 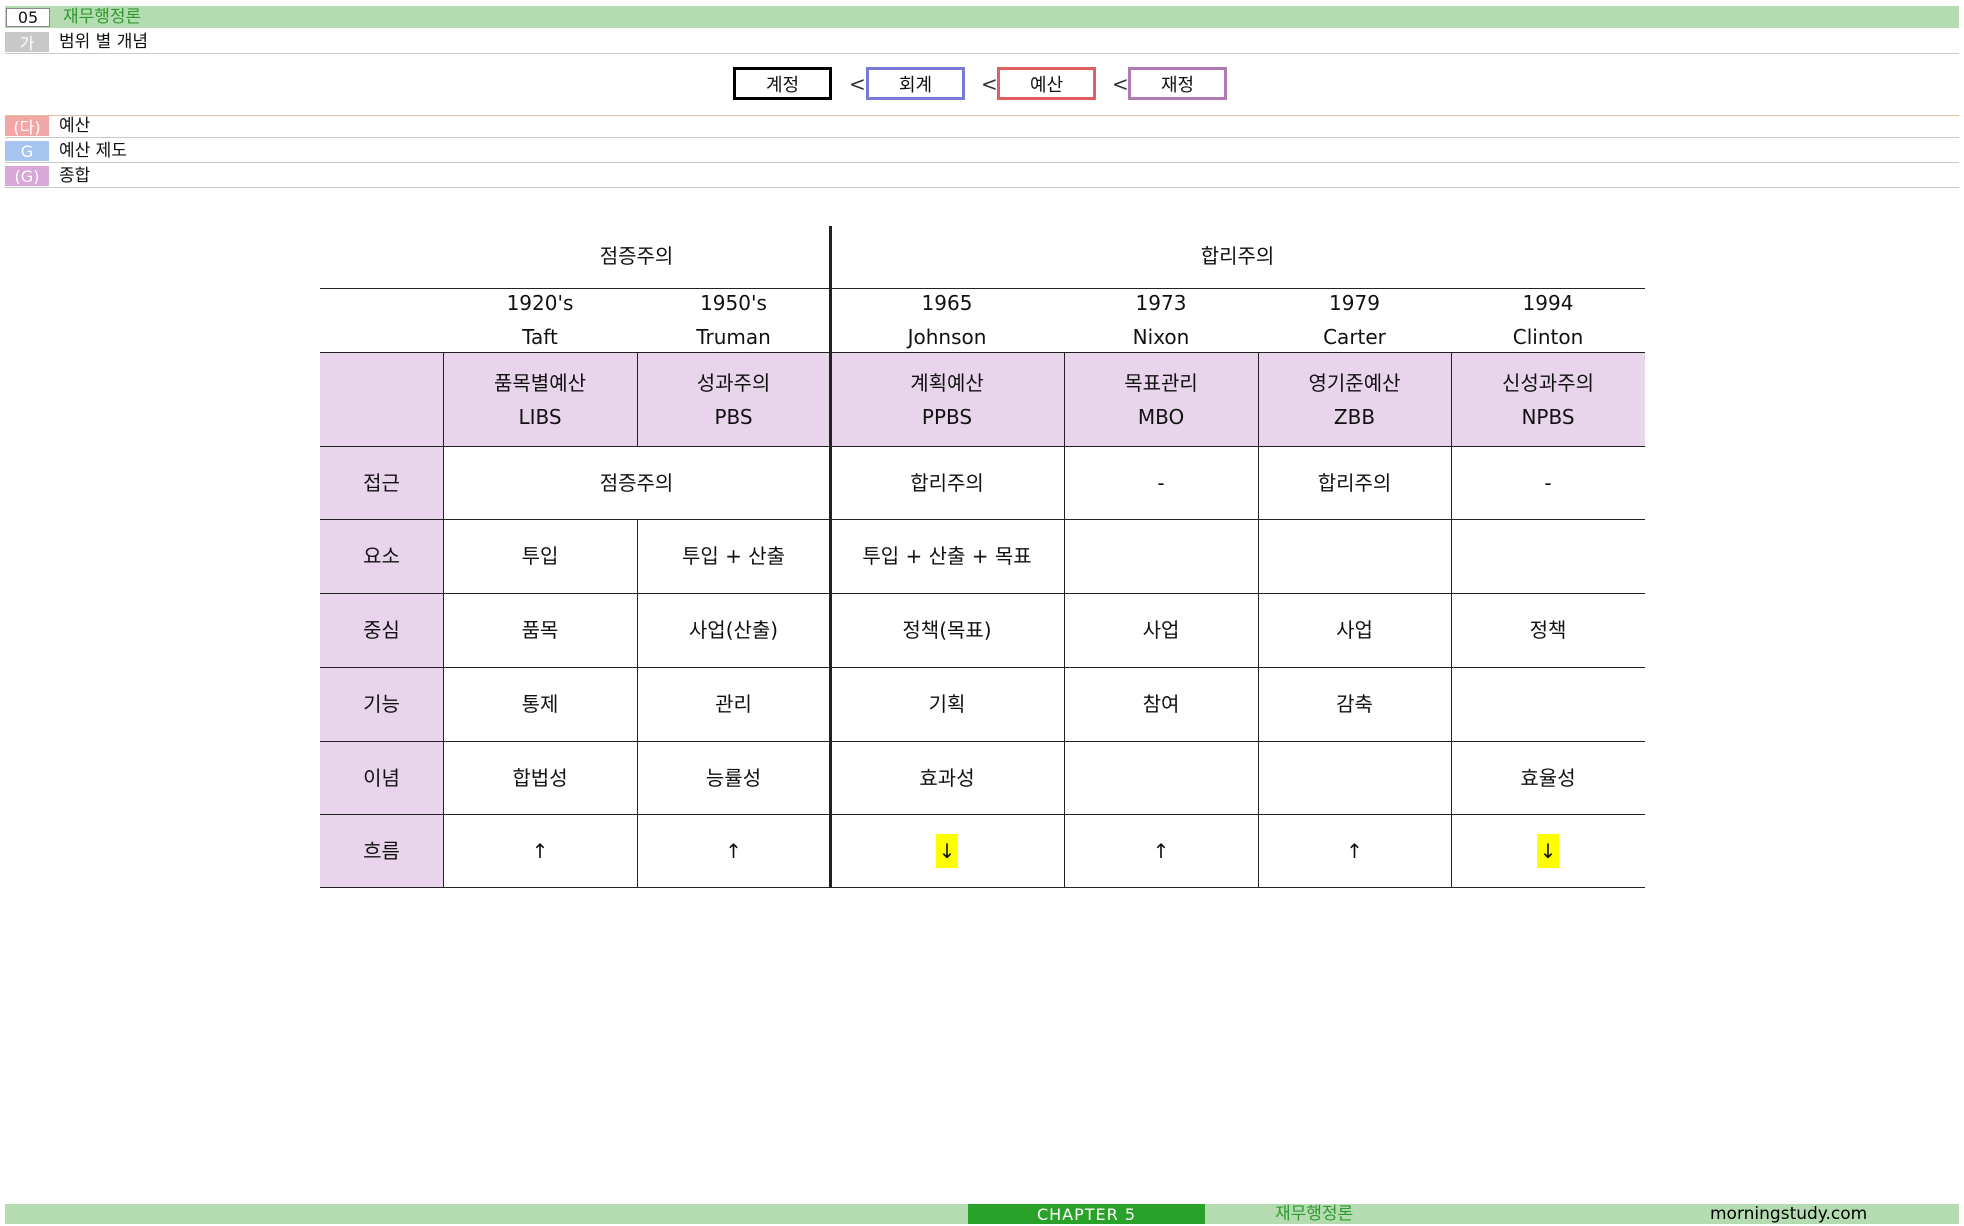 What do you see at coordinates (540, 399) in the screenshot?
I see `system-libs: 품목별예산 LIBS` at bounding box center [540, 399].